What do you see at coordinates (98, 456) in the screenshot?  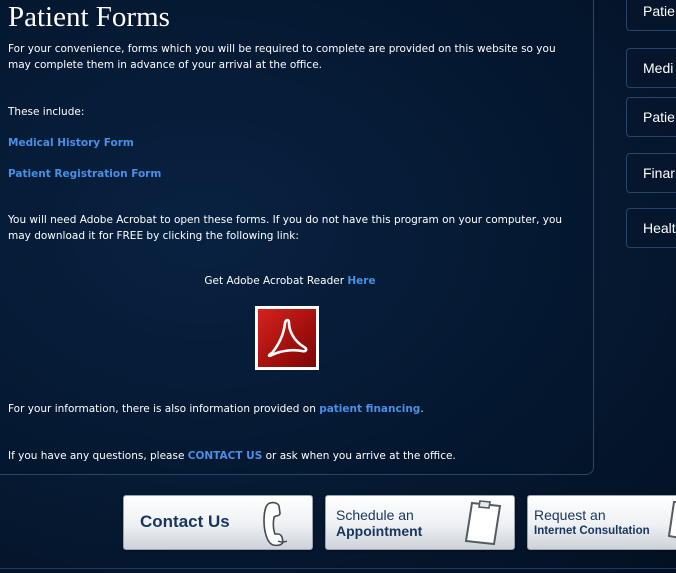 I see `contact-prefix: If you have any questions, please` at bounding box center [98, 456].